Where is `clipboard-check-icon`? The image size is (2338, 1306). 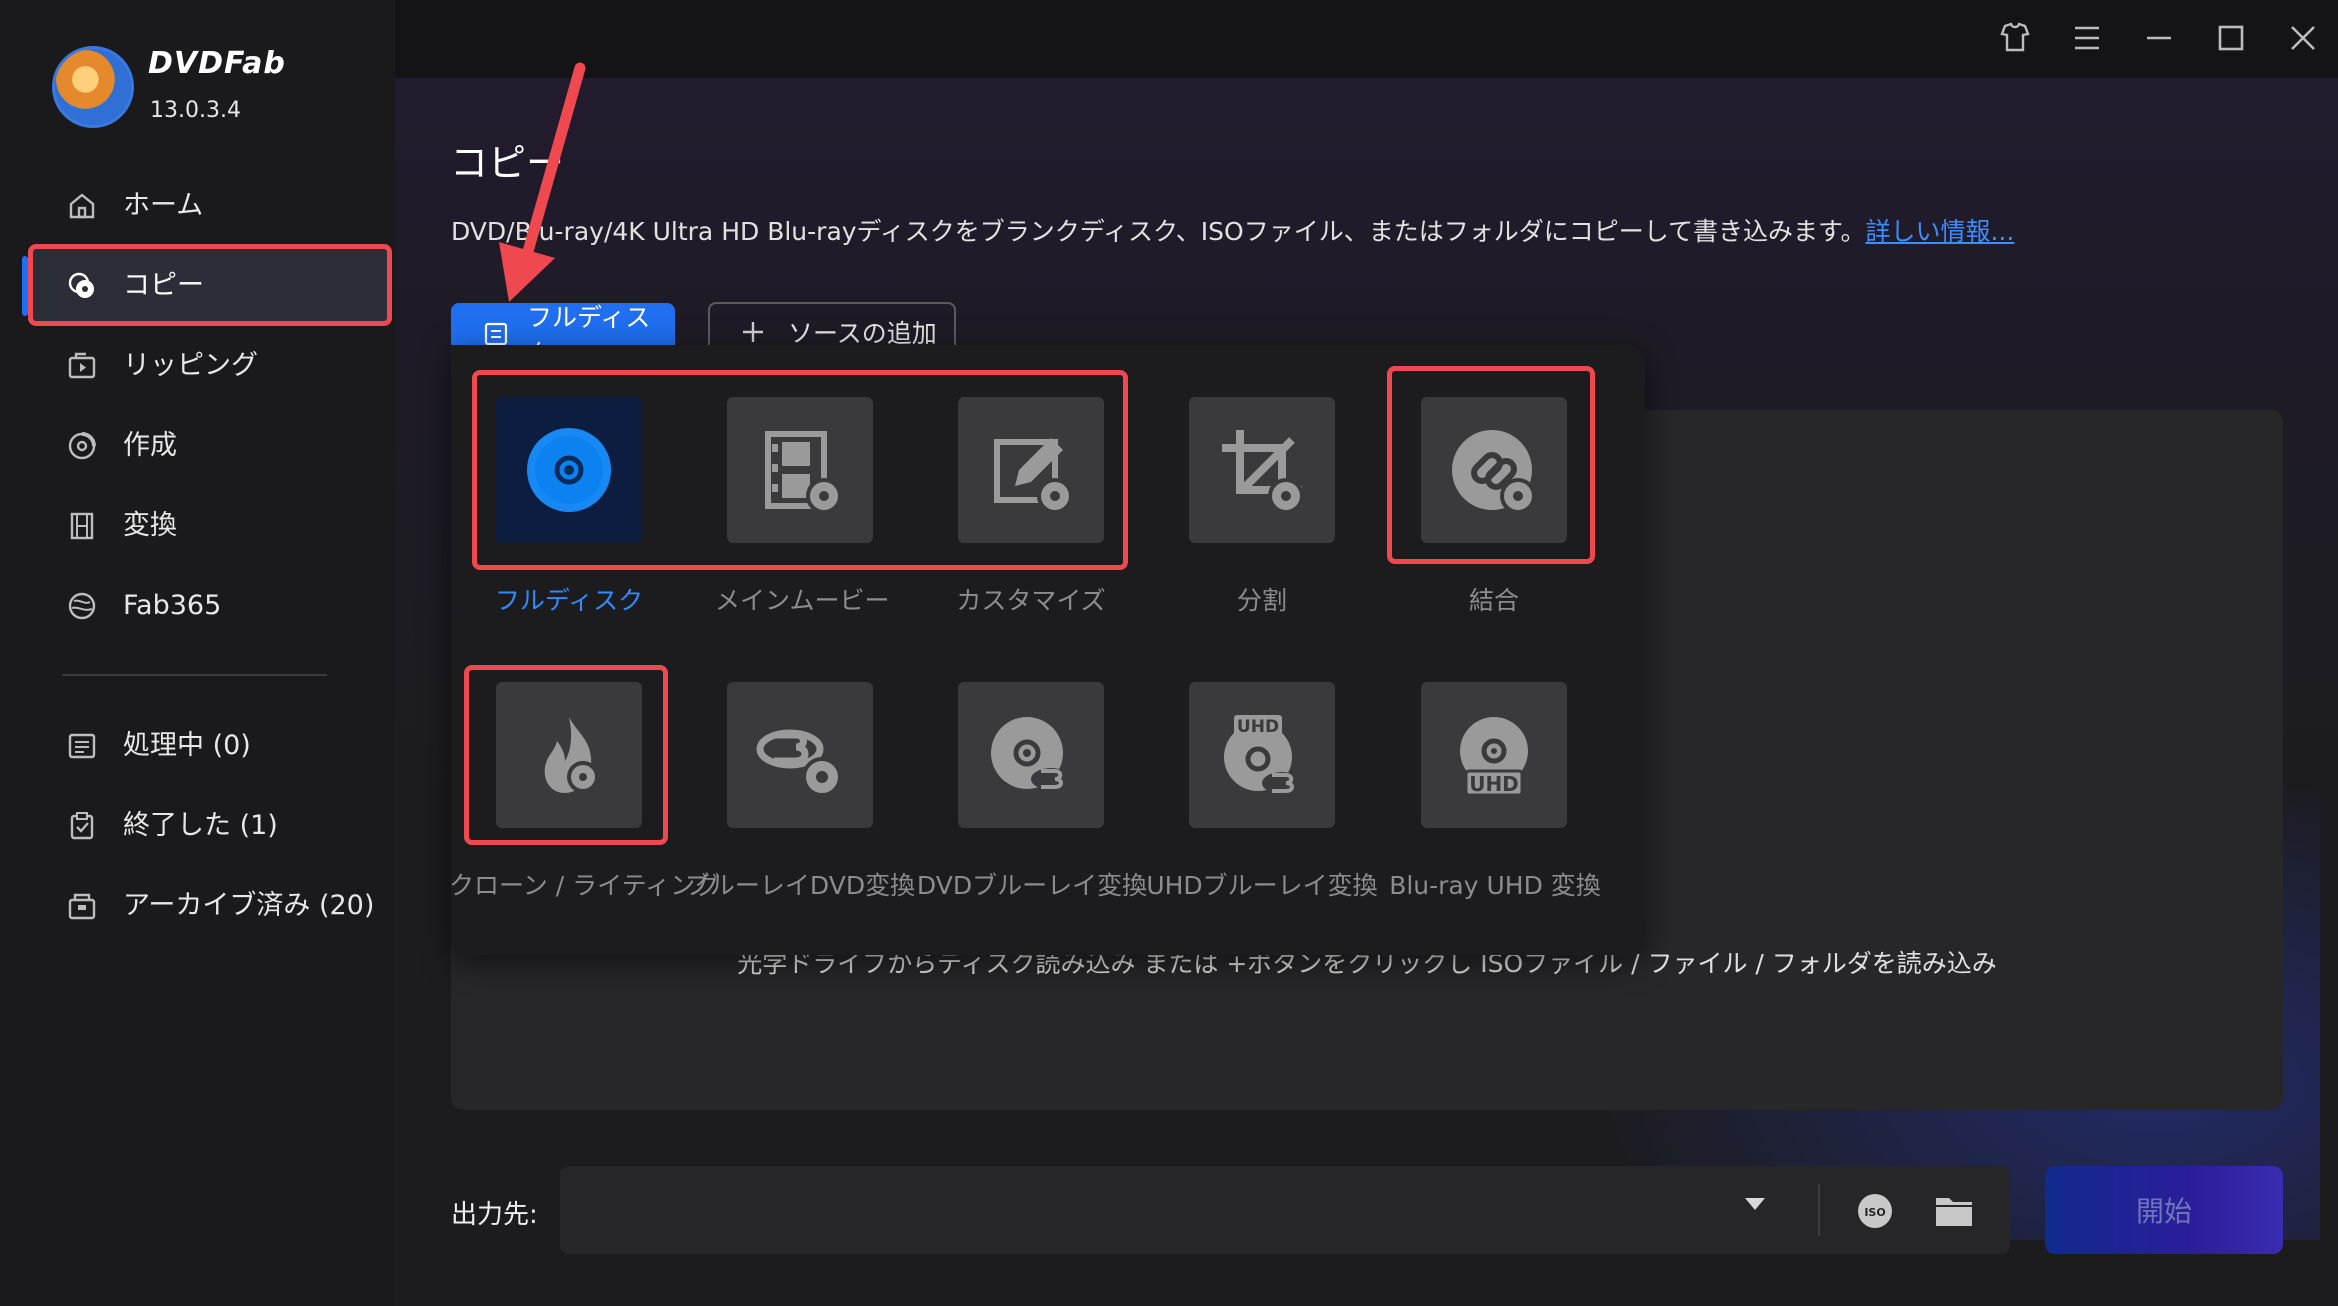
clipboard-check-icon is located at coordinates (82, 826).